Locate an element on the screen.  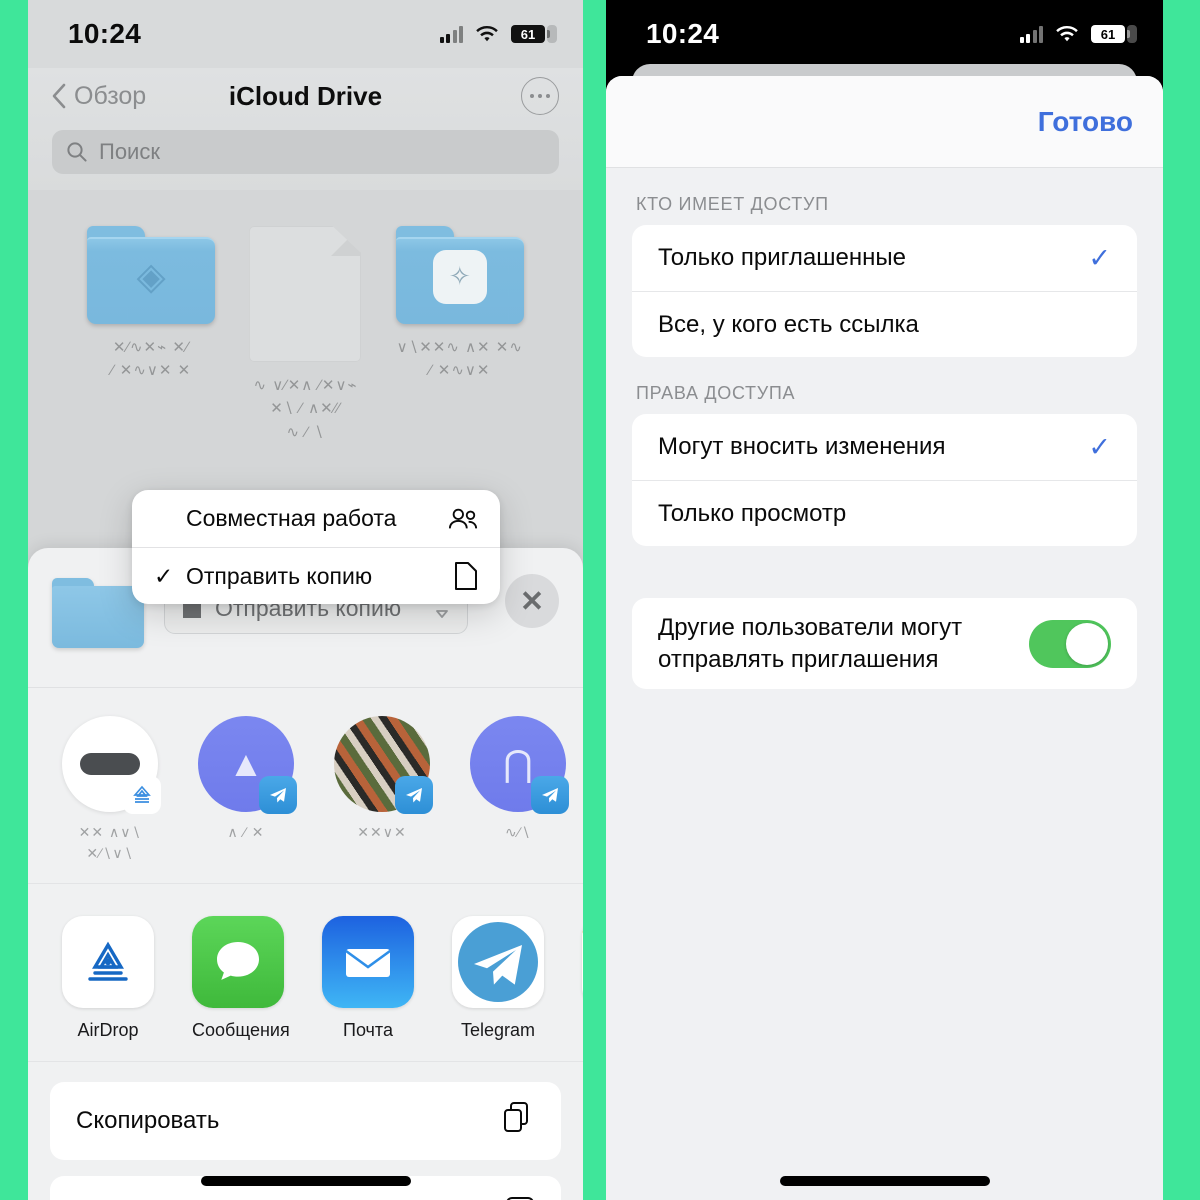
avatar is located at coordinates (383, 765).